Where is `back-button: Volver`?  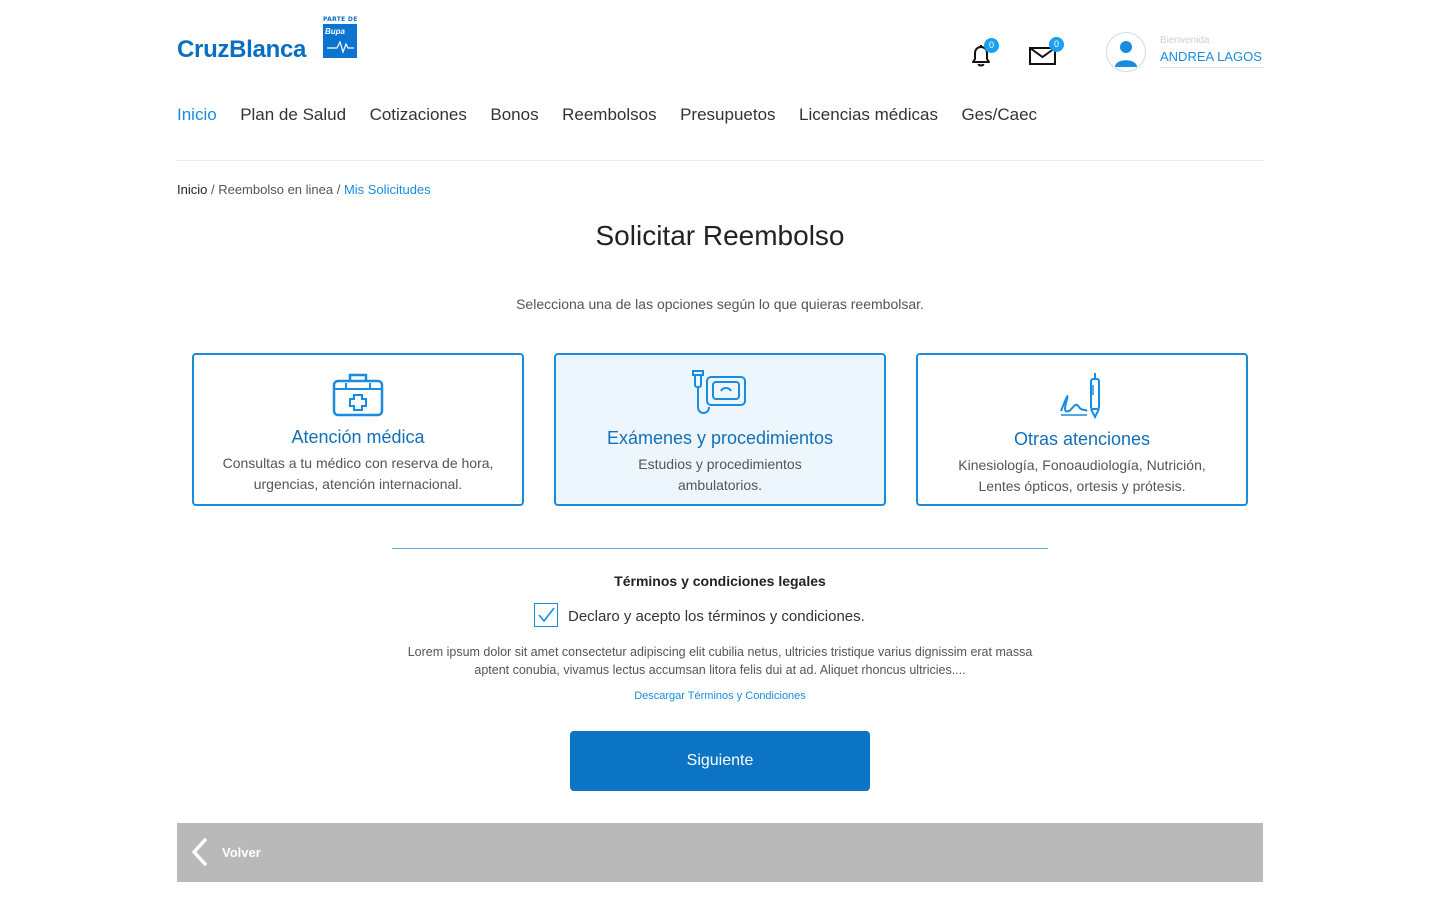
back-button: Volver is located at coordinates (225, 852).